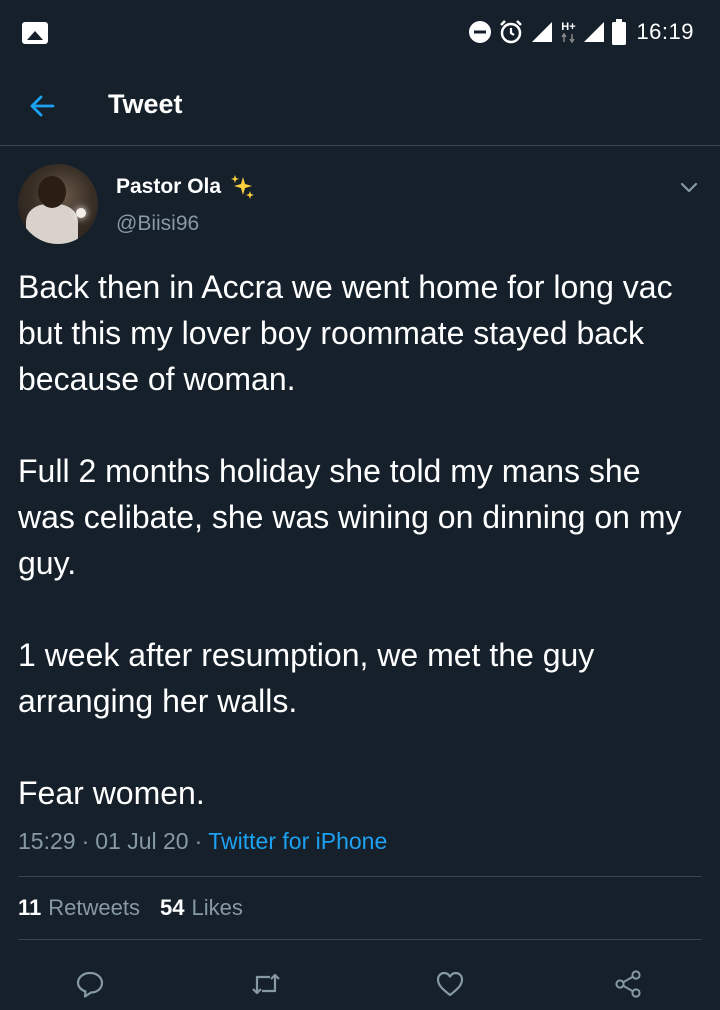  I want to click on retweets-count: 11, so click(30, 907).